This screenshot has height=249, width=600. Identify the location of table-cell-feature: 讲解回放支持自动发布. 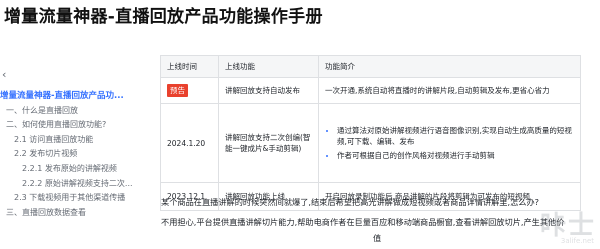
(268, 90).